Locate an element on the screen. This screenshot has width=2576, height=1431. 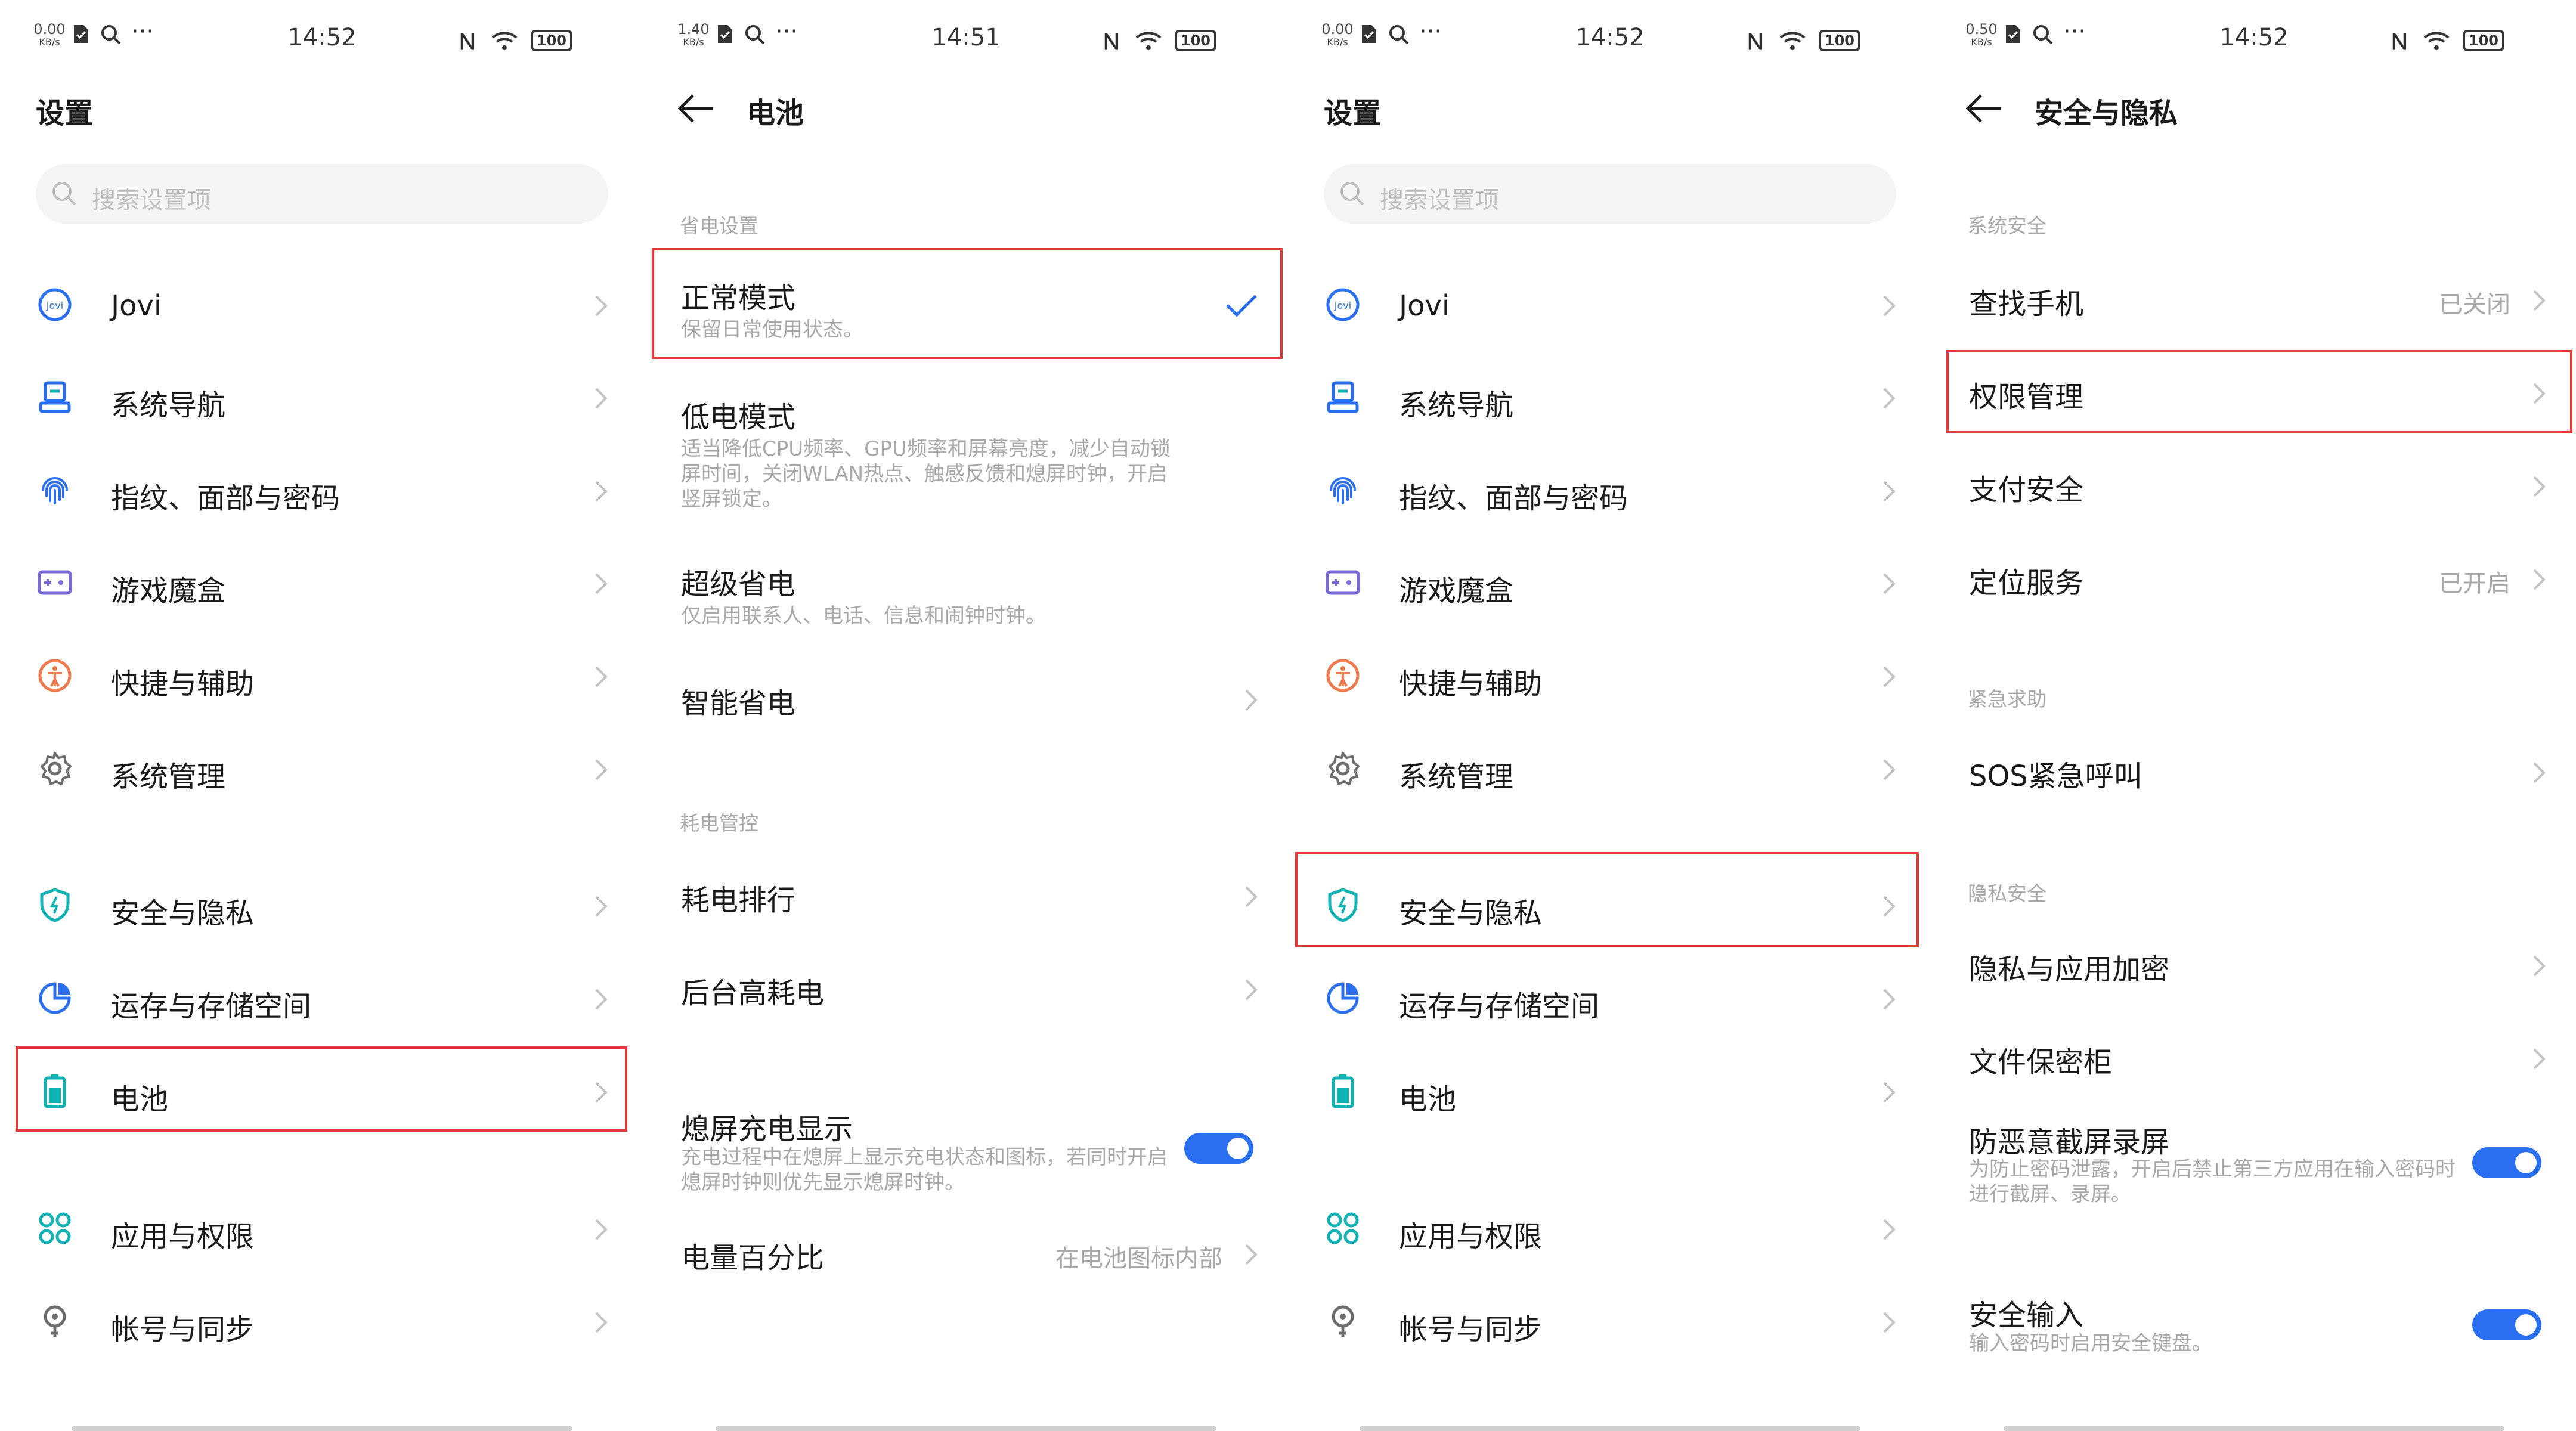
option-title: 超级省电 is located at coordinates (738, 584).